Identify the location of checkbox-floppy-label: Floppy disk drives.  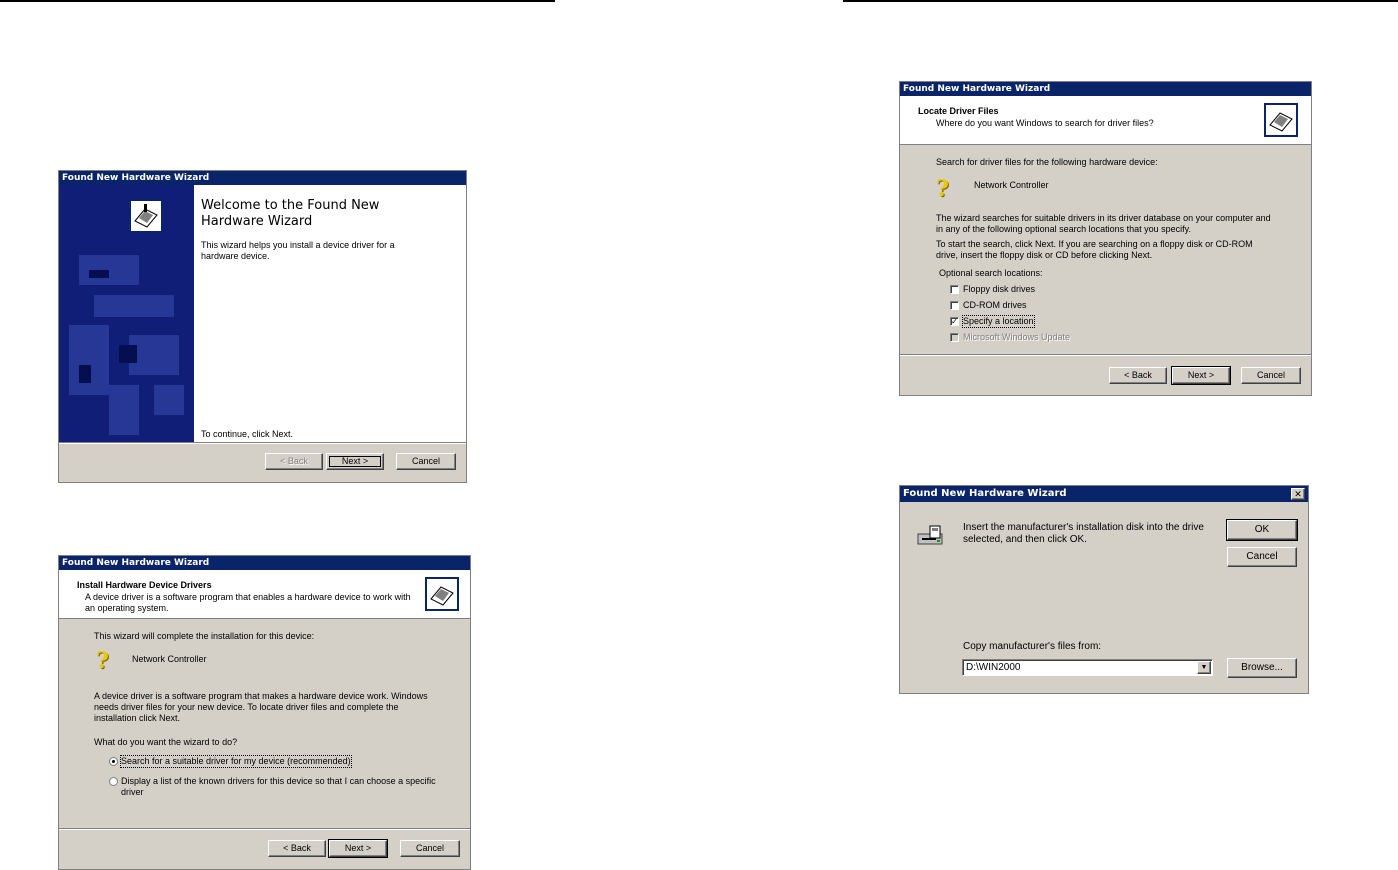
(999, 289).